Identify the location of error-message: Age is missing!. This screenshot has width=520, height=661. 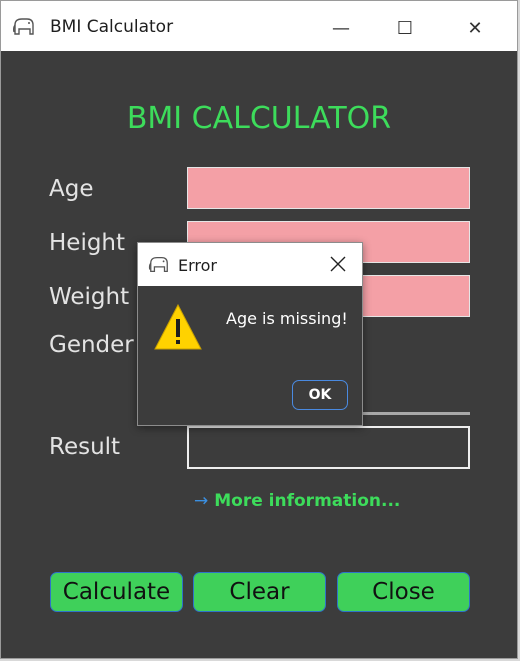
(287, 318).